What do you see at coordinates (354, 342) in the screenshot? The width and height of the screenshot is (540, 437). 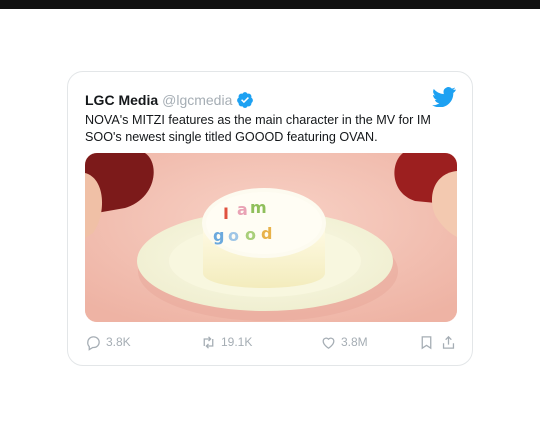 I see `like-count: 3.8M` at bounding box center [354, 342].